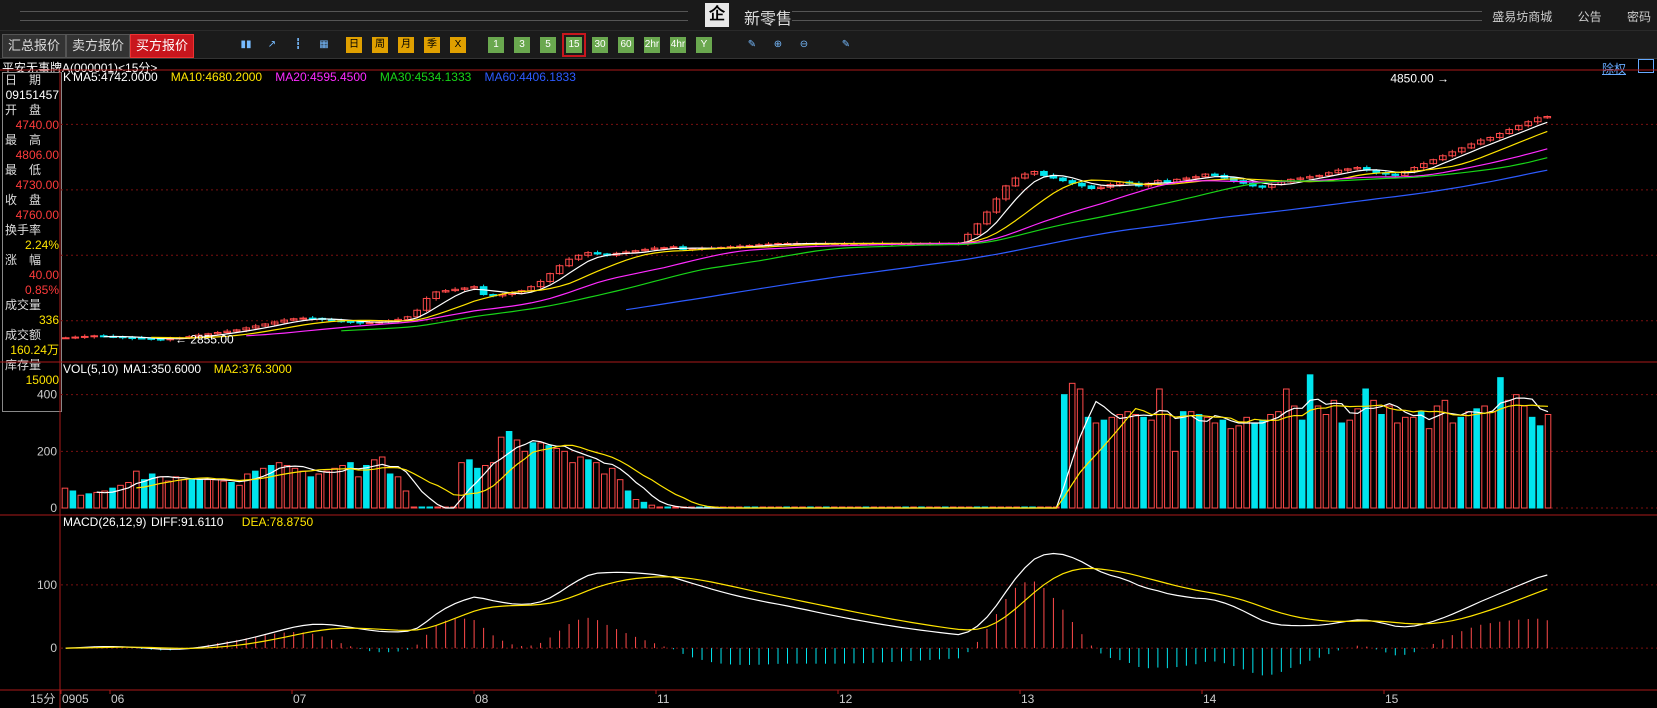  I want to click on minute-30-button: 30, so click(600, 45).